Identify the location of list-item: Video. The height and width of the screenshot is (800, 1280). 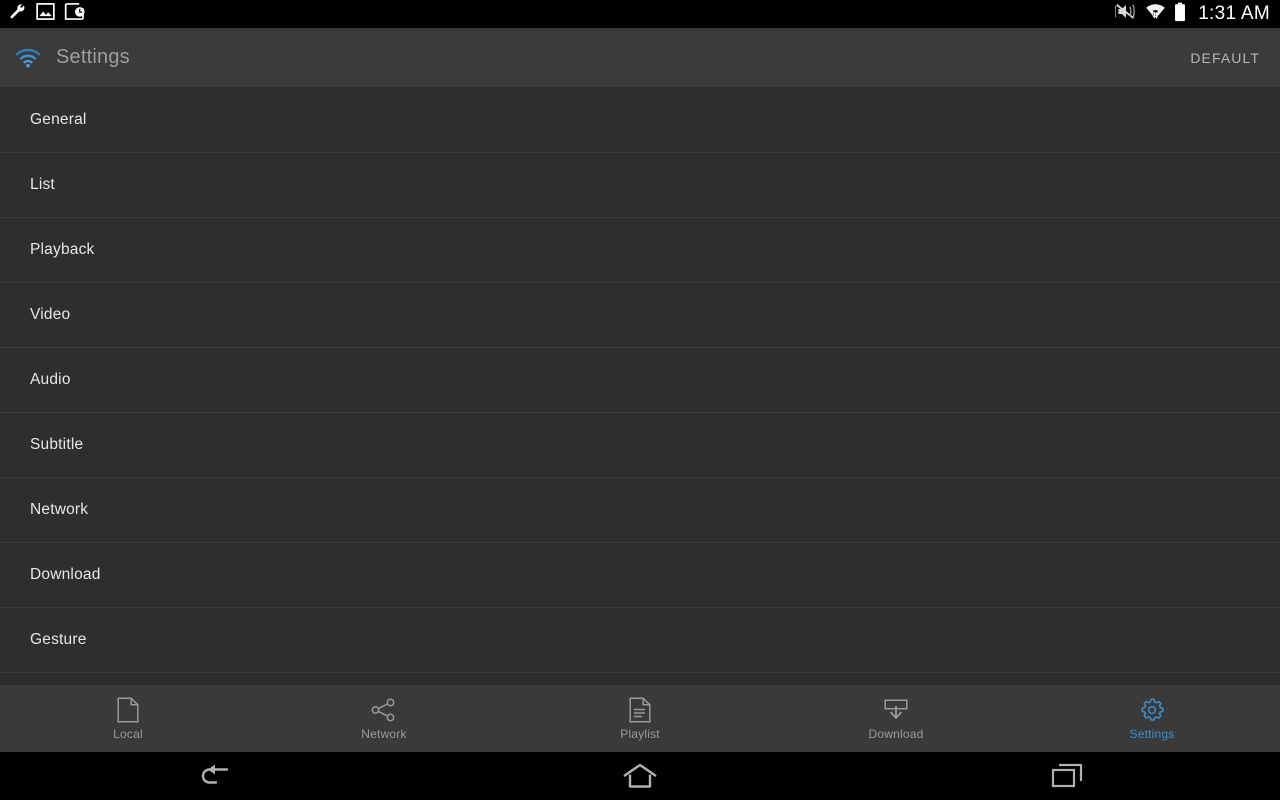
(640, 315).